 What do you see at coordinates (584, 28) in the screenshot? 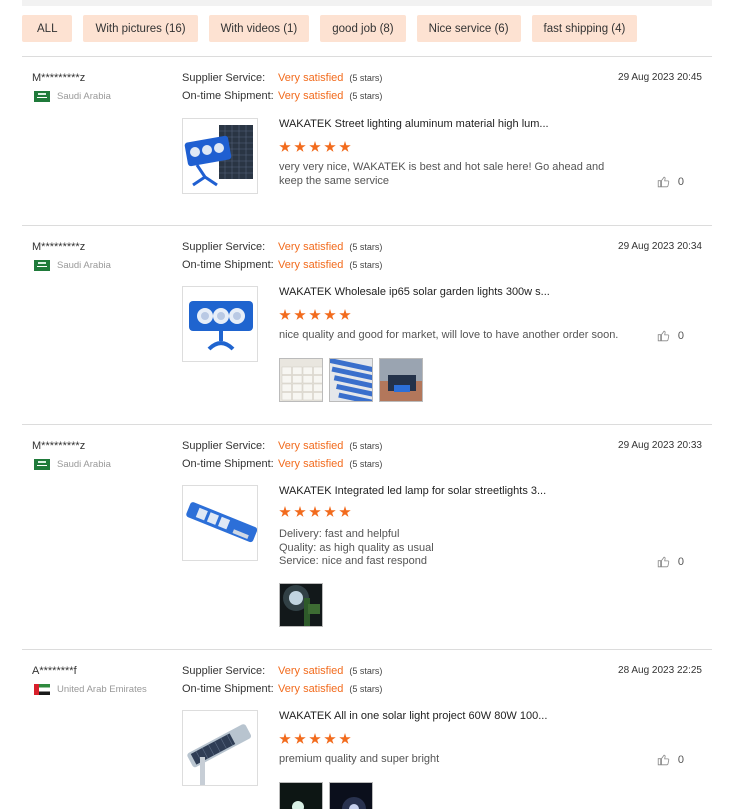
I see `filter-fast-shipping: fast shipping (4)` at bounding box center [584, 28].